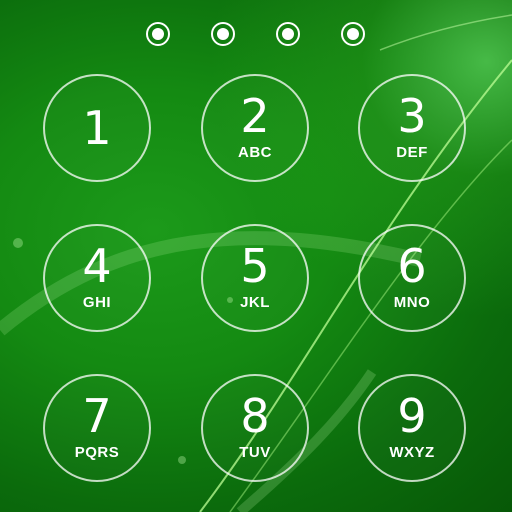 The width and height of the screenshot is (512, 512). I want to click on keypad-key-7: 7 PQRS, so click(97, 428).